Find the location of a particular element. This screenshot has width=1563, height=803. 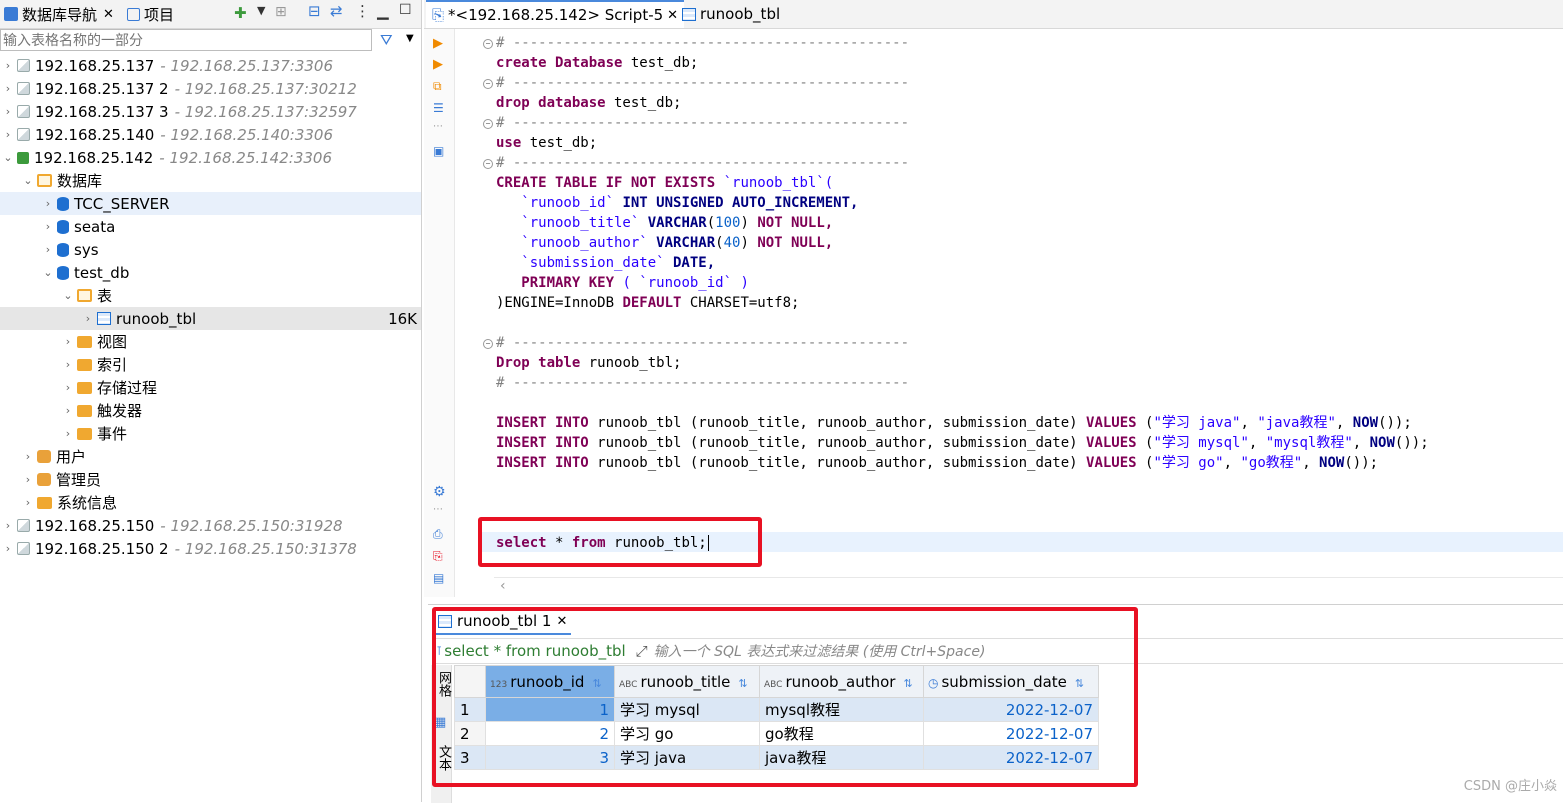

database-navigator-icon is located at coordinates (11, 14).